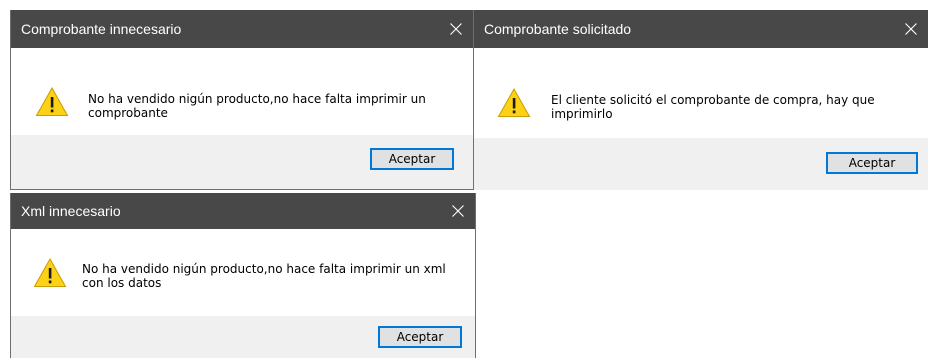 This screenshot has width=928, height=358. Describe the element at coordinates (558, 29) in the screenshot. I see `dialog-title: Comprobante solicitado` at that location.